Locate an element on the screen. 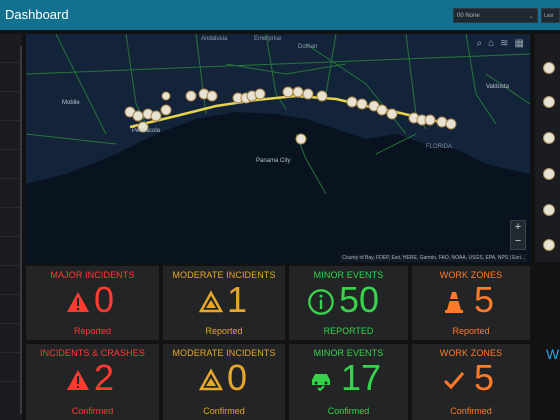  stat-card-work-zones-confirmed: WORK ZONES 5 Confirmed is located at coordinates (471, 382).